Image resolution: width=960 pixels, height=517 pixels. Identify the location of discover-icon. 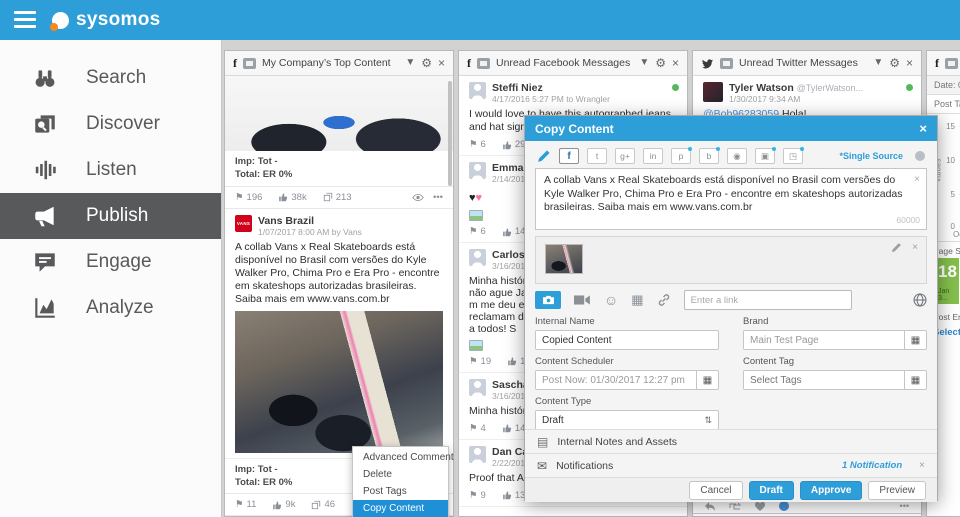
(45, 124).